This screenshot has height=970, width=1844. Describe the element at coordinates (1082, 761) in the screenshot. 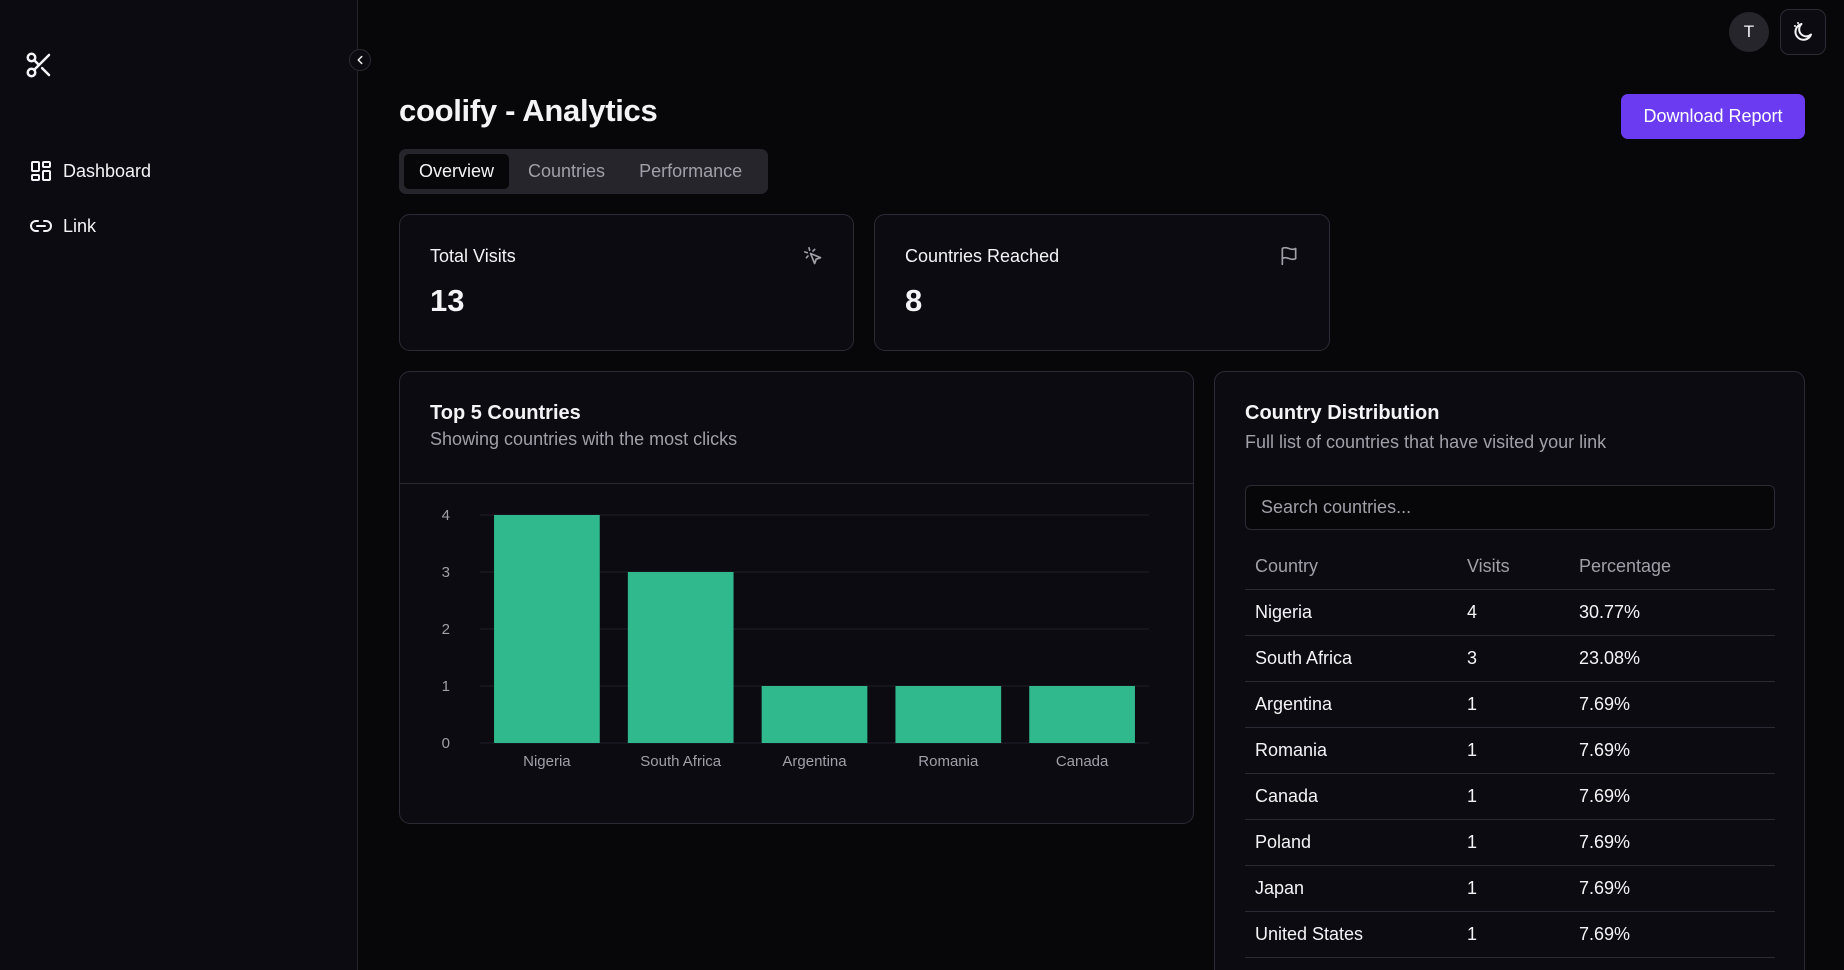

I see `x-tick-label: Canada` at that location.